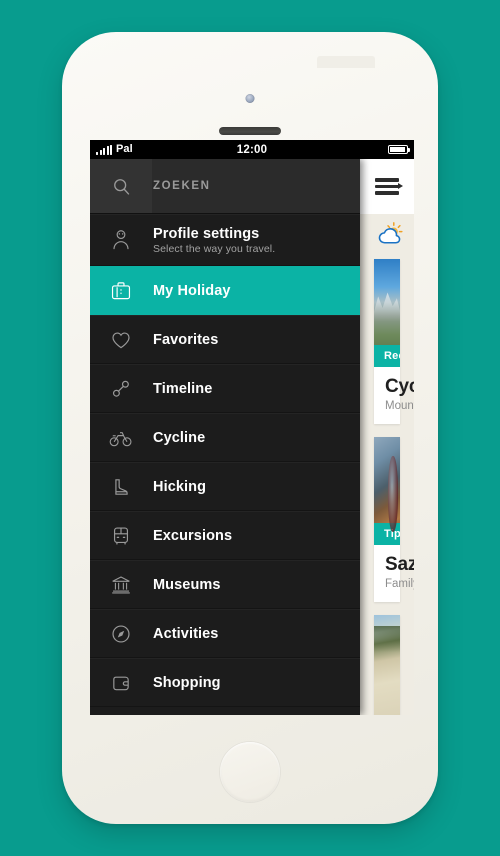 The width and height of the screenshot is (500, 856). What do you see at coordinates (225, 584) in the screenshot?
I see `sidebar-item-museums: Museums` at bounding box center [225, 584].